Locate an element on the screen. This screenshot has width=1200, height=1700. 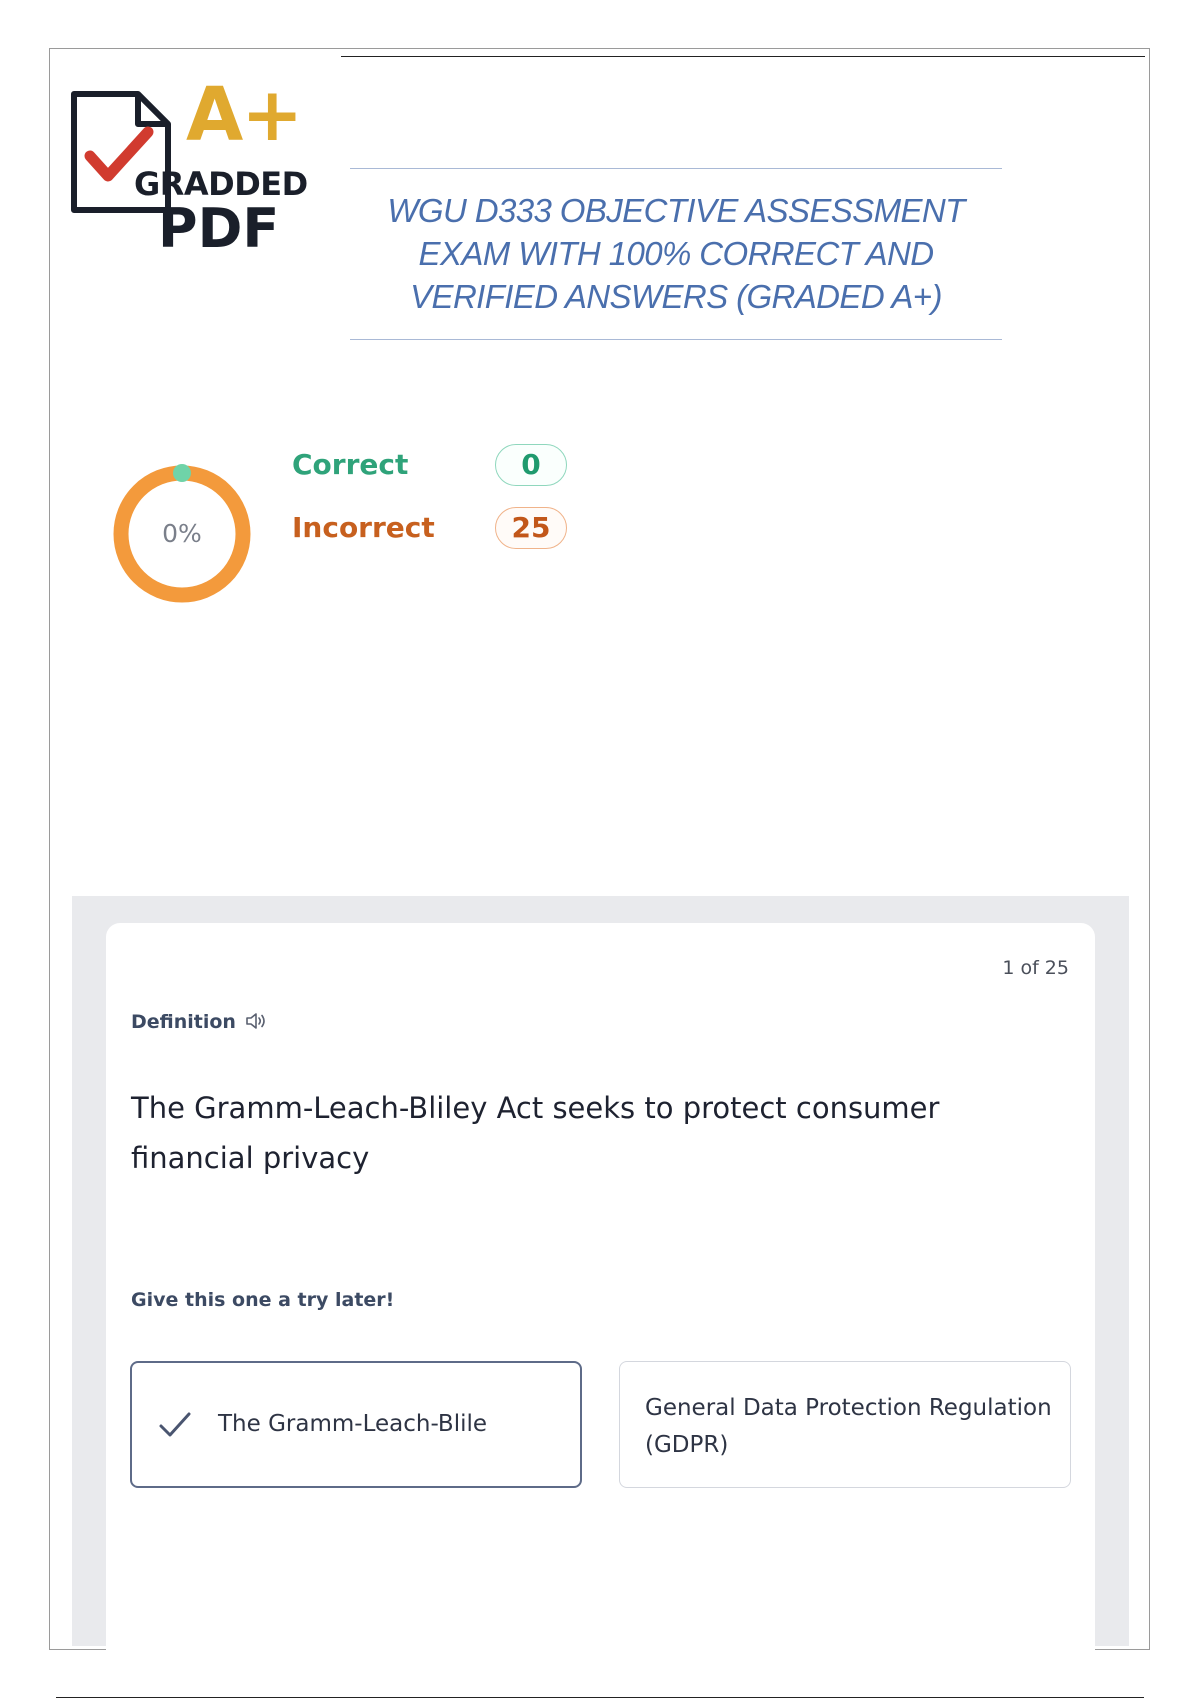
incorrect-label: Incorrect is located at coordinates (363, 527).